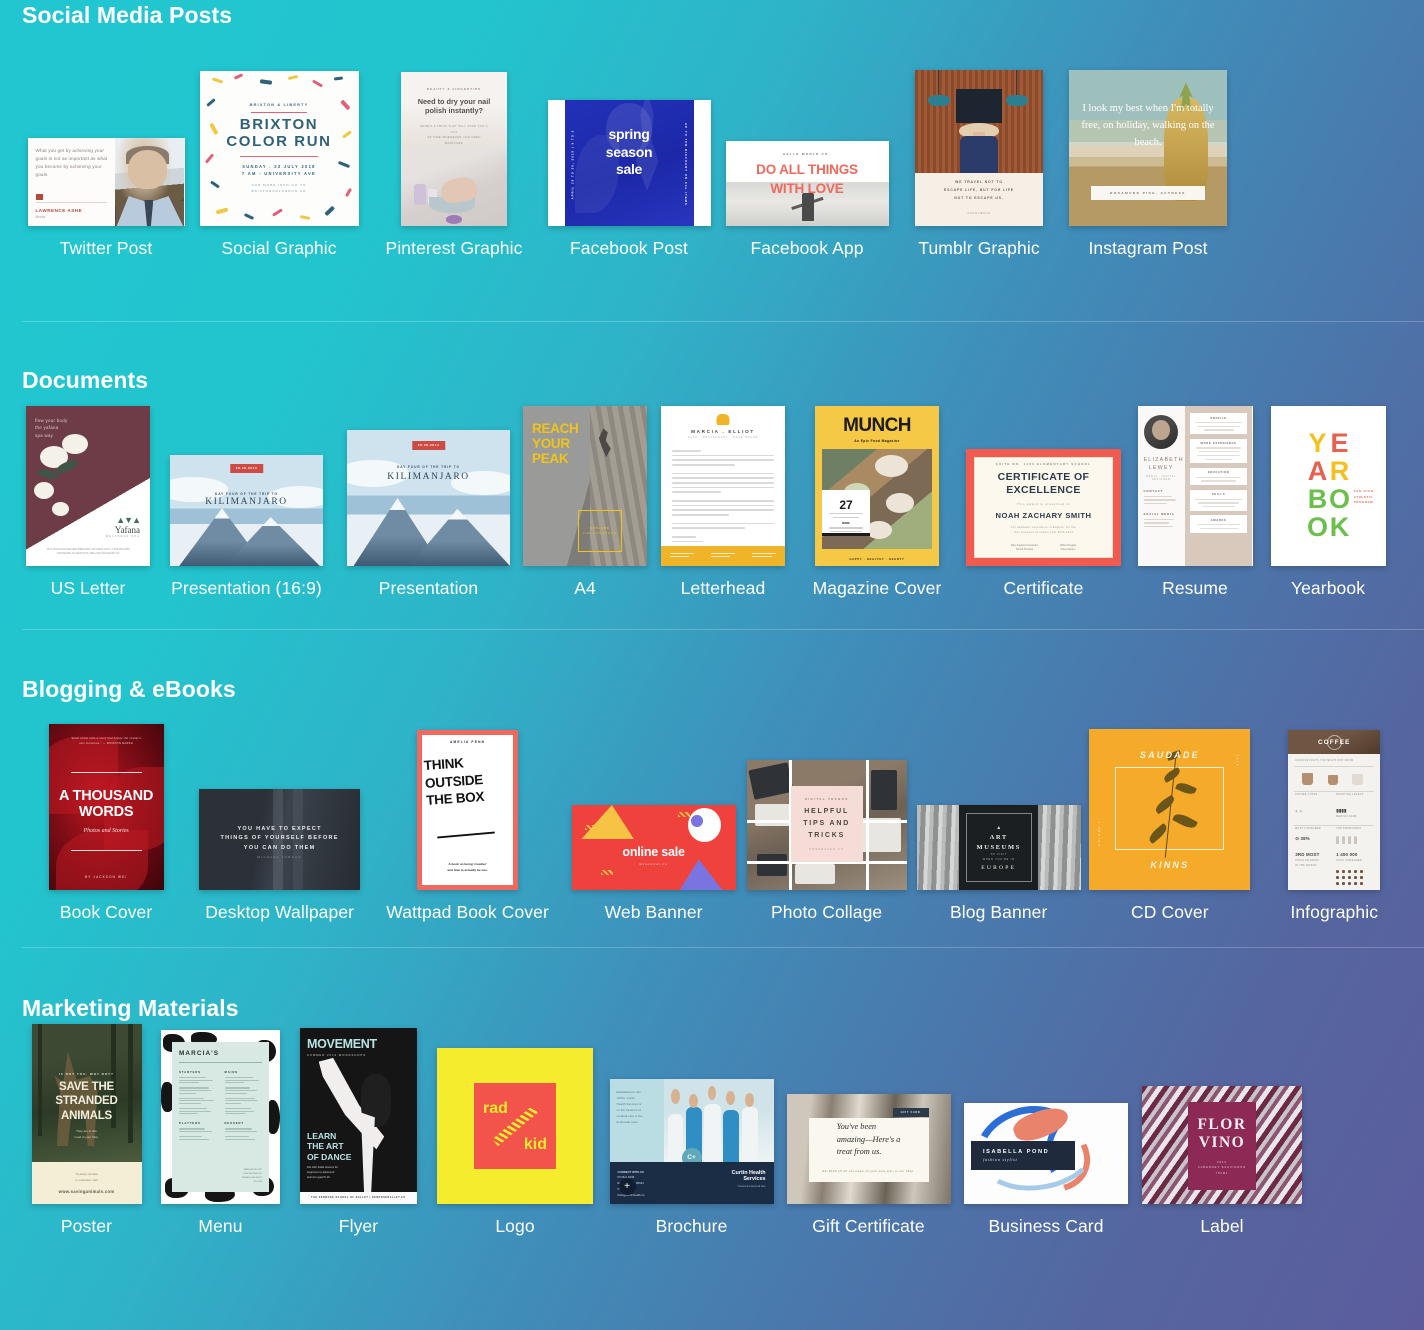  Describe the element at coordinates (1222, 1145) in the screenshot. I see `thumbnail-label: FLOR VINO 2014 CABERNET SAUVIGNON 750ML` at that location.